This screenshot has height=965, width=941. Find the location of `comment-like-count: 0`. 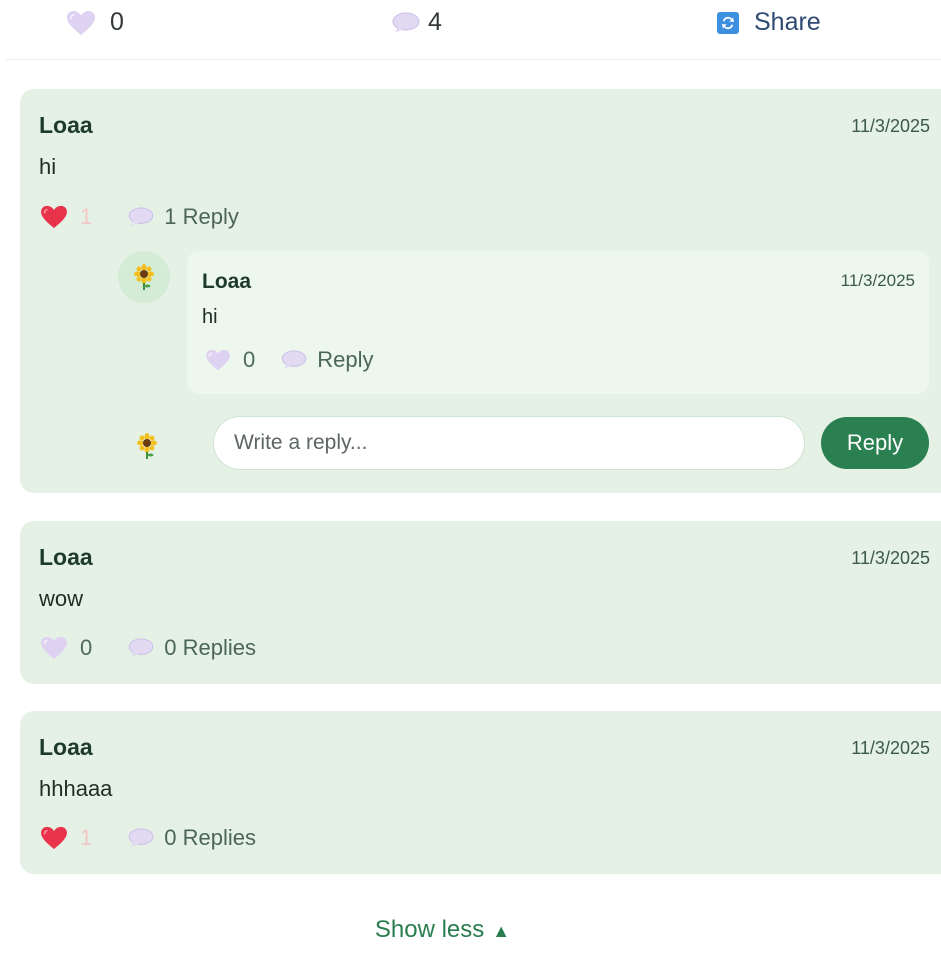

comment-like-count: 0 is located at coordinates (86, 647).